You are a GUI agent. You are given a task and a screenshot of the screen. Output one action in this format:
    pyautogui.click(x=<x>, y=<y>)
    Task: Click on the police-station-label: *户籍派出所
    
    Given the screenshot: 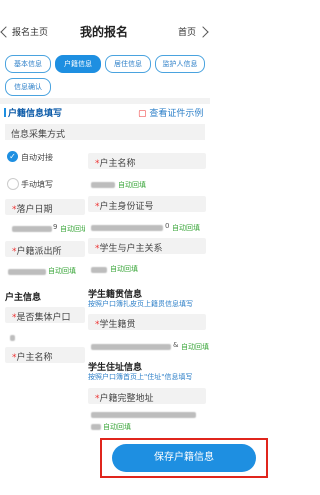 What is the action you would take?
    pyautogui.click(x=37, y=252)
    